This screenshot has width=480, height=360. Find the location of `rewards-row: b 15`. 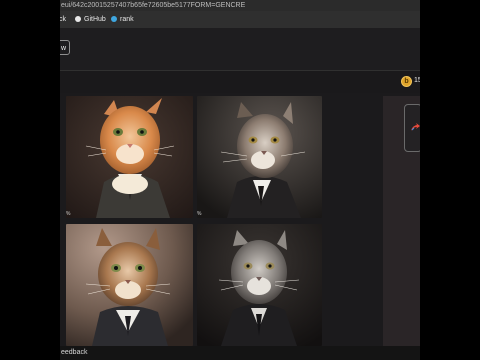

rewards-row: b 15 is located at coordinates (240, 82).